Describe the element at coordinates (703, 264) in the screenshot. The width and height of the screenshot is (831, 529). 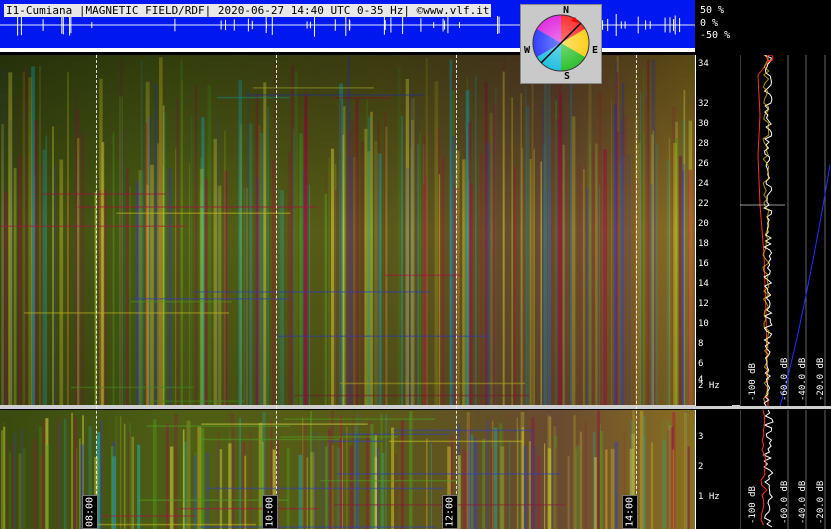
I see `freq-tick: 16` at that location.